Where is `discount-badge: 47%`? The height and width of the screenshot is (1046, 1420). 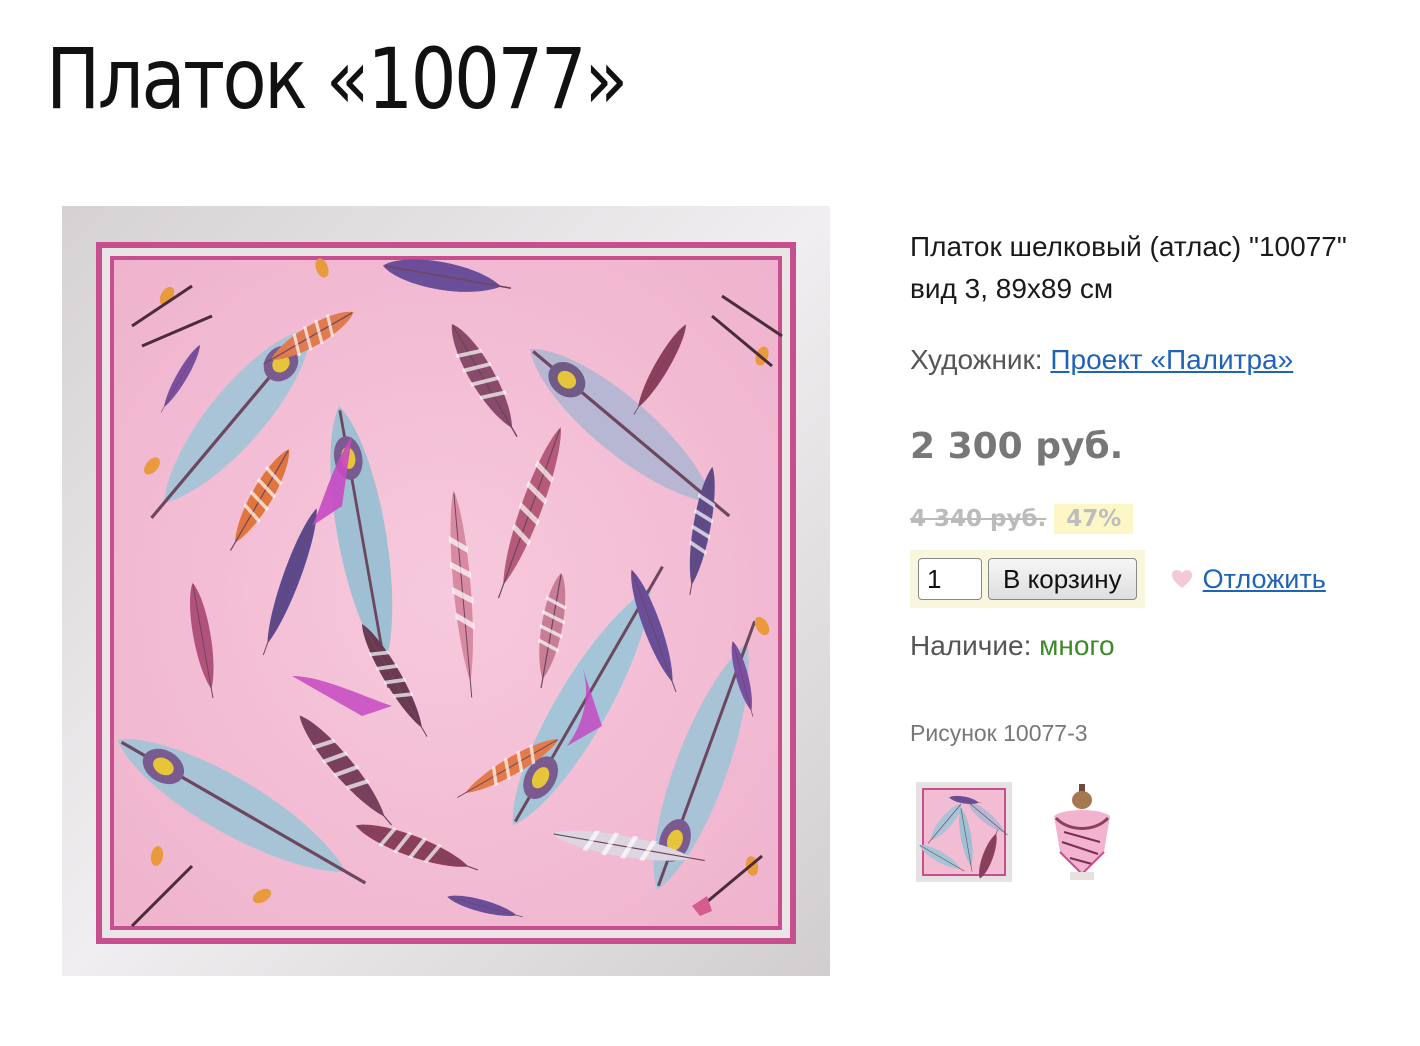
discount-badge: 47% is located at coordinates (1094, 519).